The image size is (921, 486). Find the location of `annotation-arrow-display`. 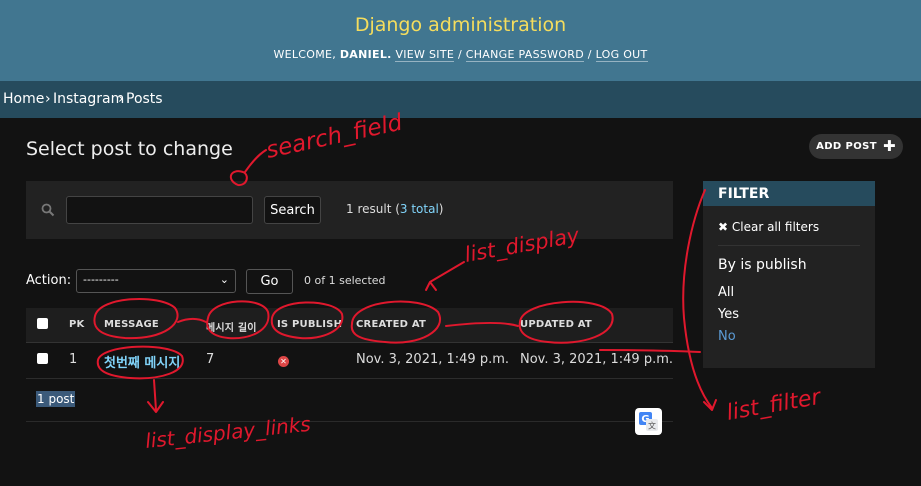

annotation-arrow-display is located at coordinates (445, 276).